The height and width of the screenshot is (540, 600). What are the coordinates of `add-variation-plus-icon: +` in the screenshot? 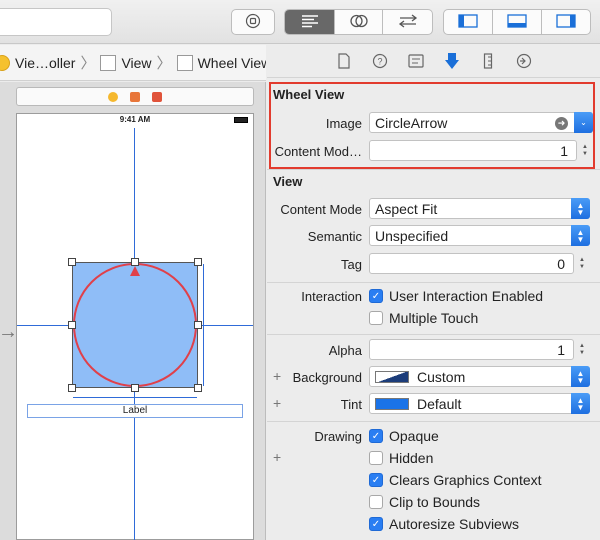 It's located at (277, 457).